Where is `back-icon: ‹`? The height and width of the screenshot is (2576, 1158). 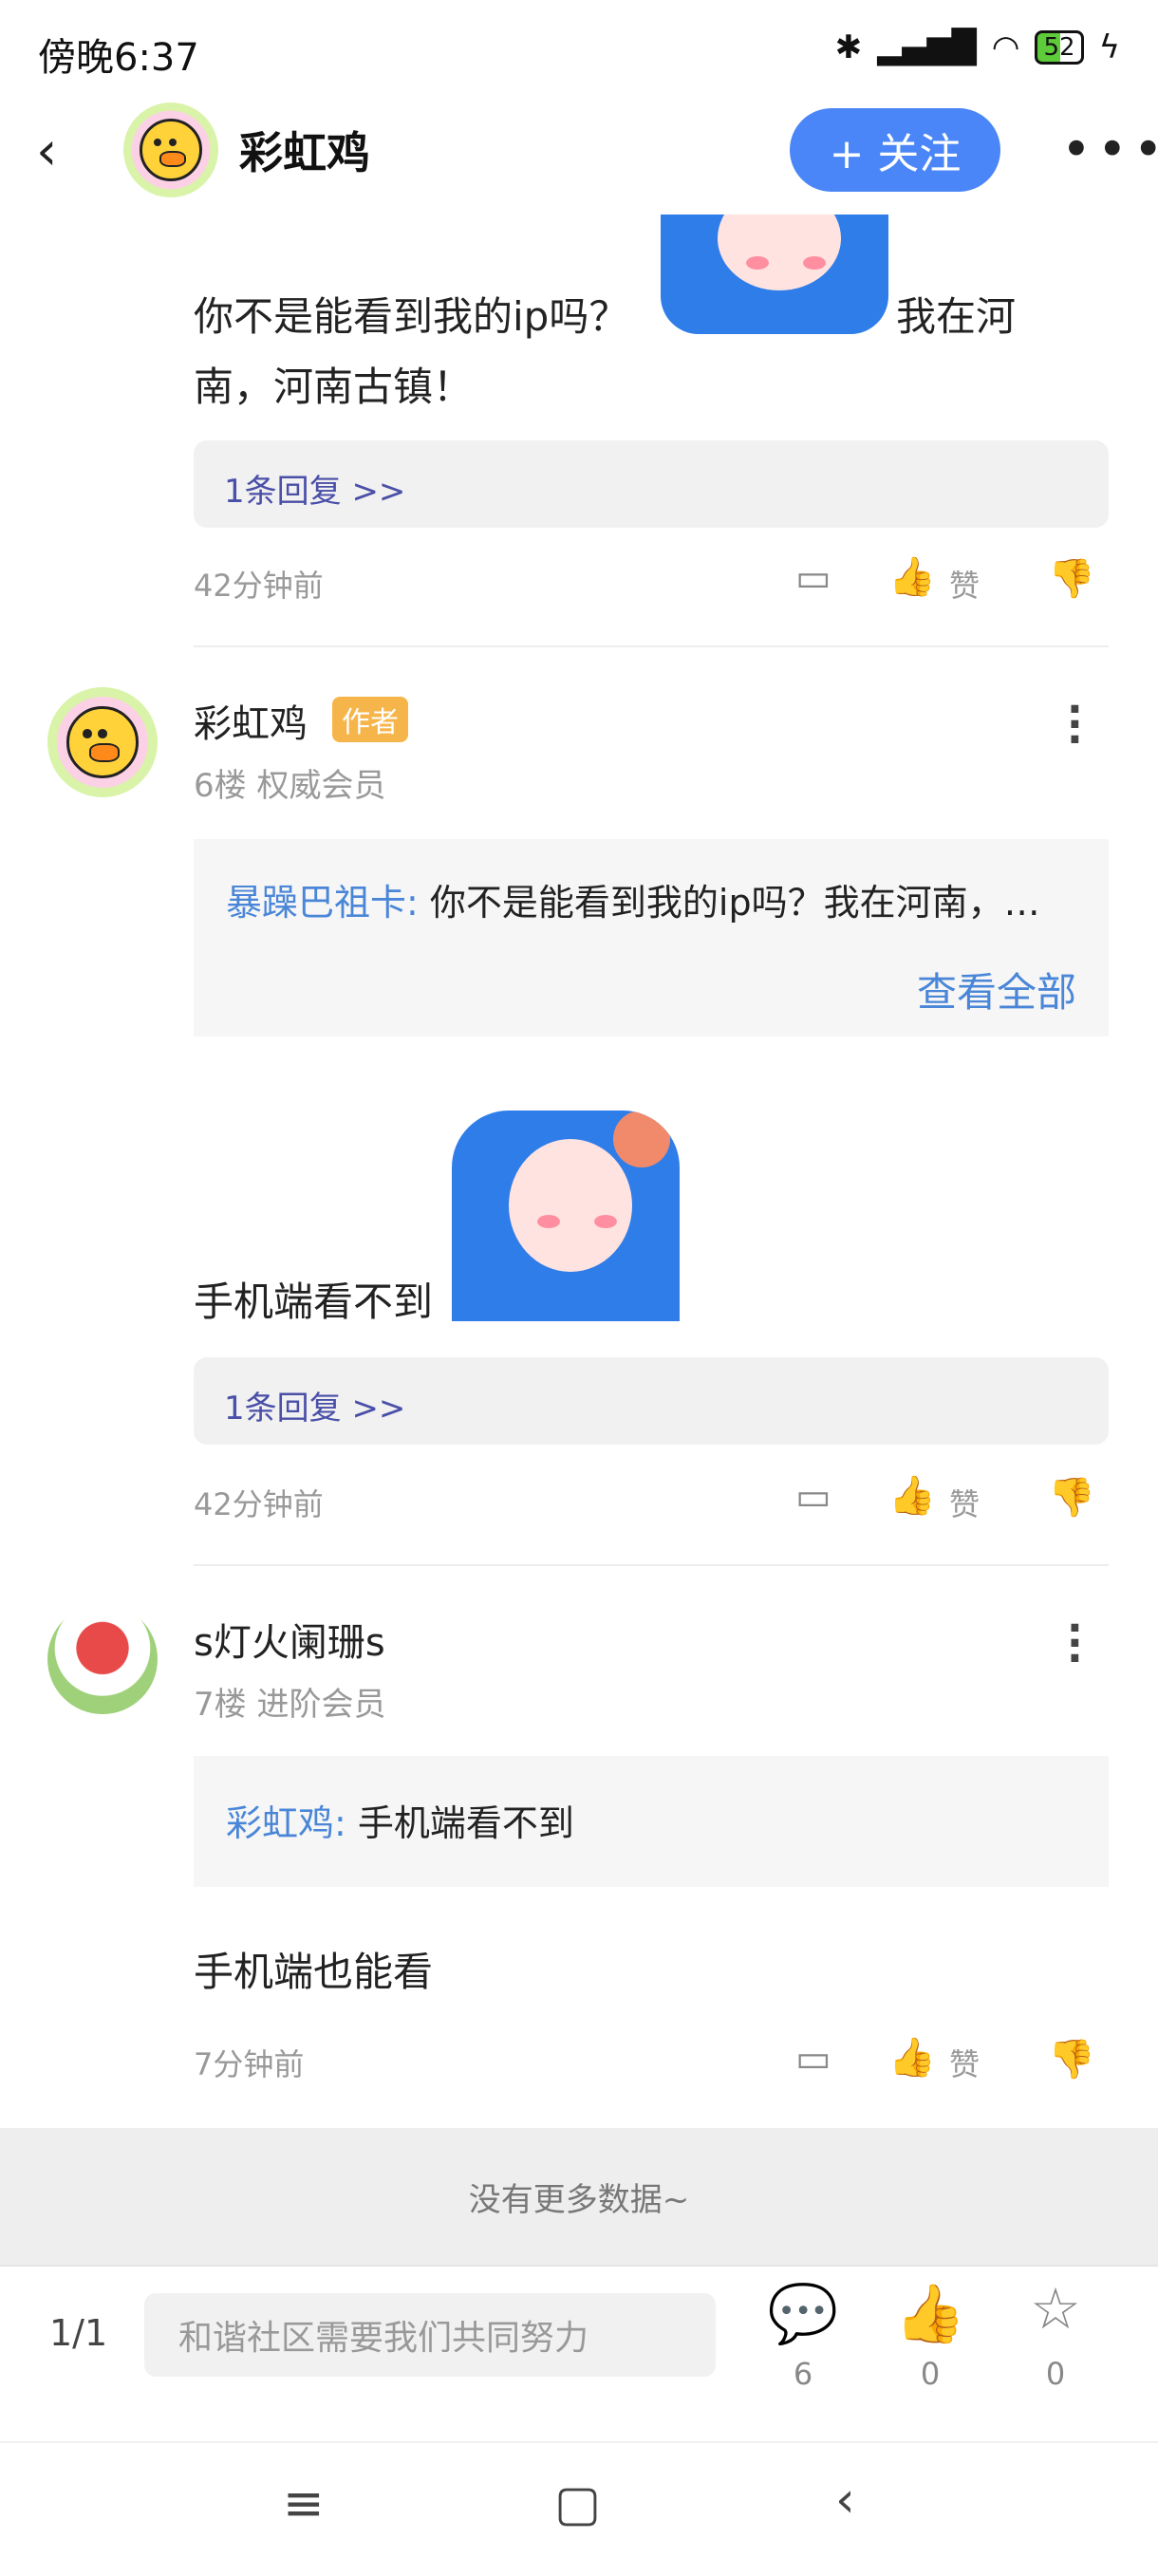 back-icon: ‹ is located at coordinates (55, 152).